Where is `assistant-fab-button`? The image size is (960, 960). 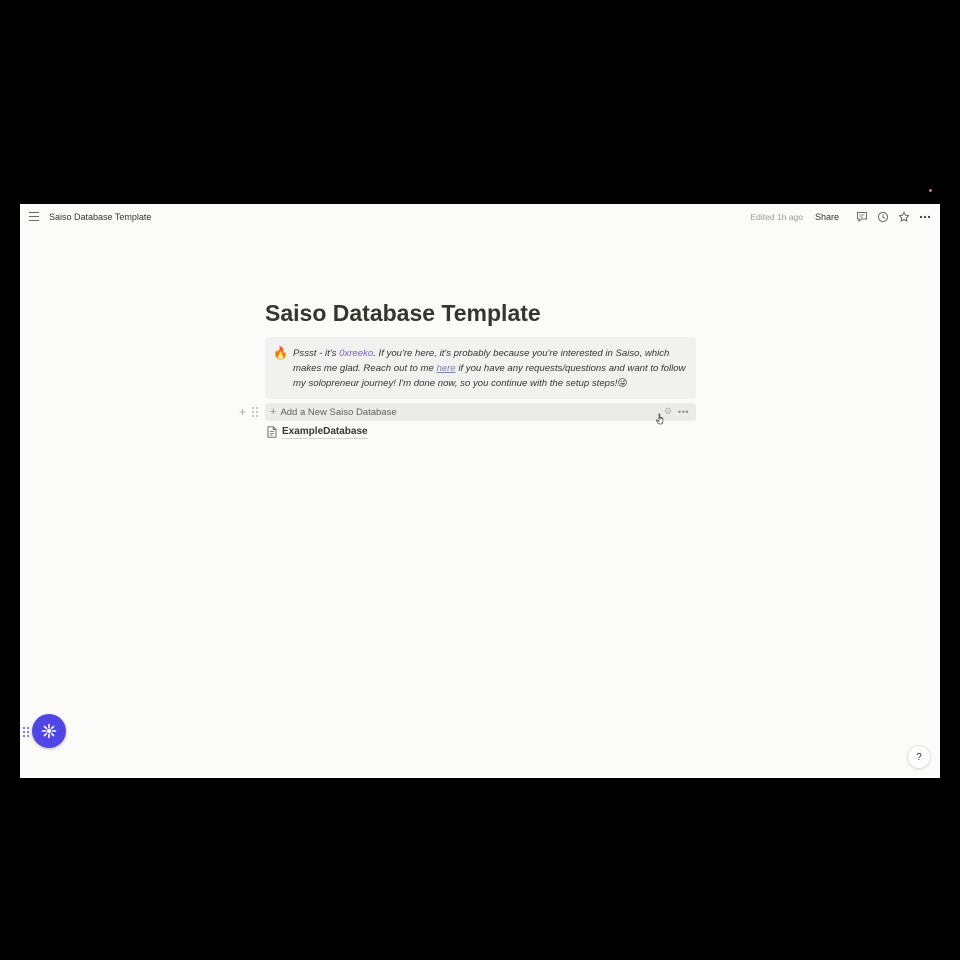 assistant-fab-button is located at coordinates (49, 731).